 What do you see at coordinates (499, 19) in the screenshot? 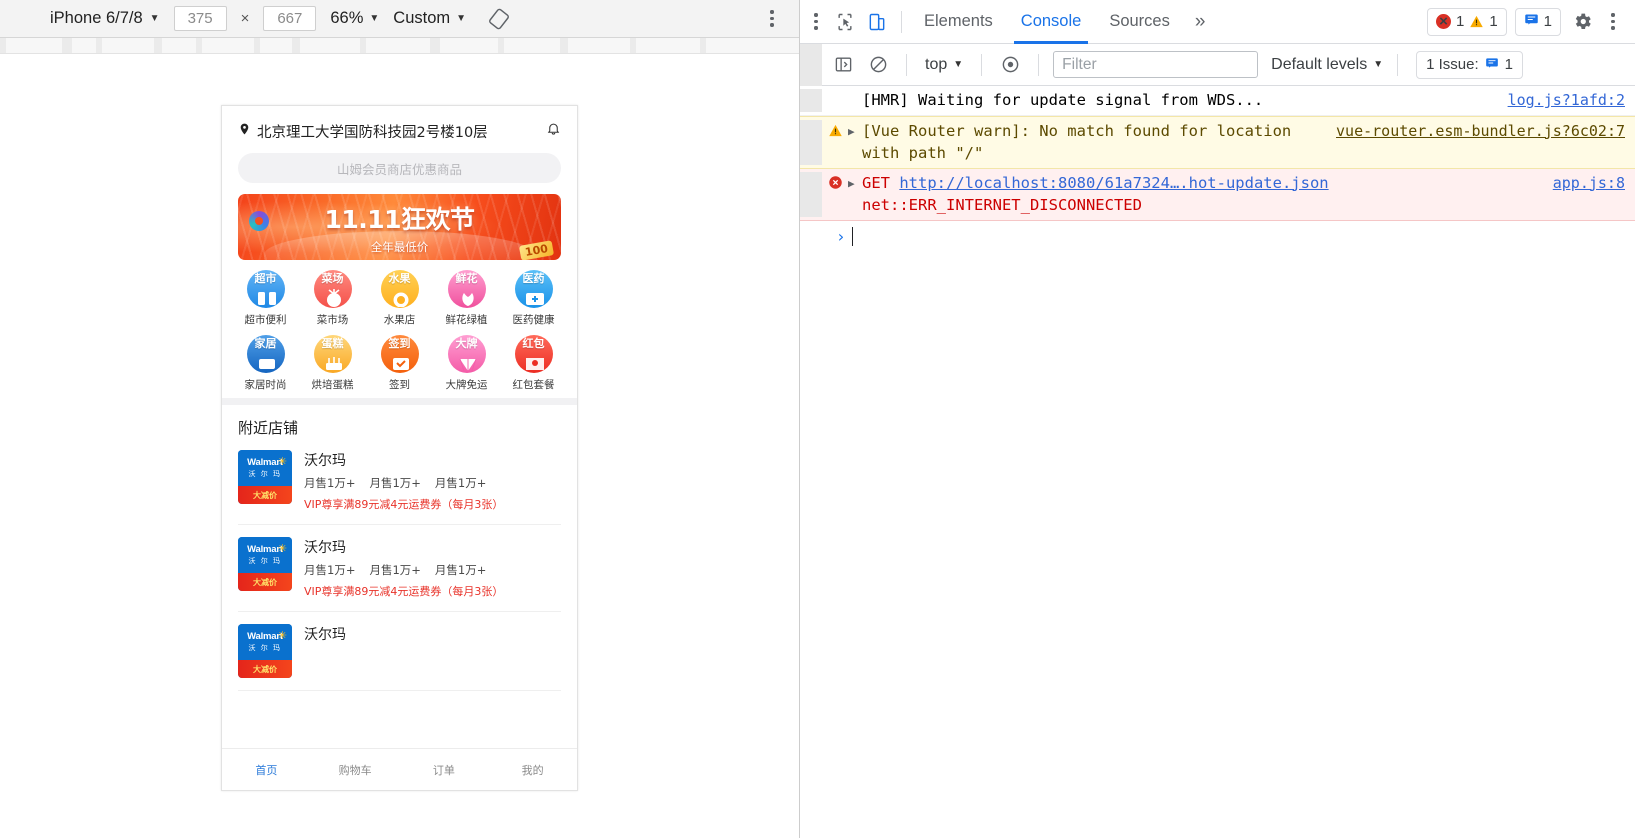
I see `rotate-device-icon` at bounding box center [499, 19].